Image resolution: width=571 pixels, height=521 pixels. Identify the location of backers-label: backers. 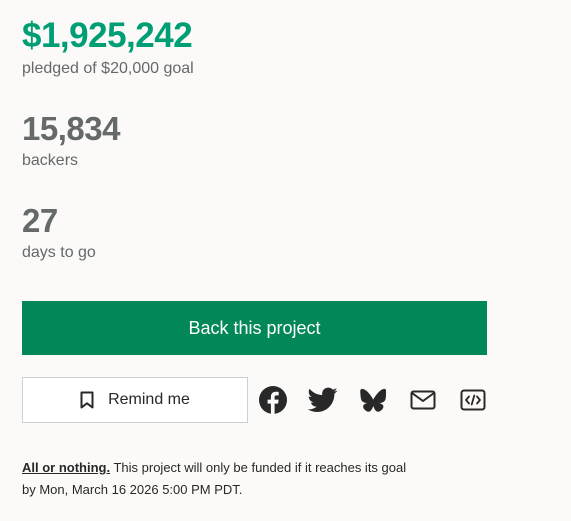
(50, 160).